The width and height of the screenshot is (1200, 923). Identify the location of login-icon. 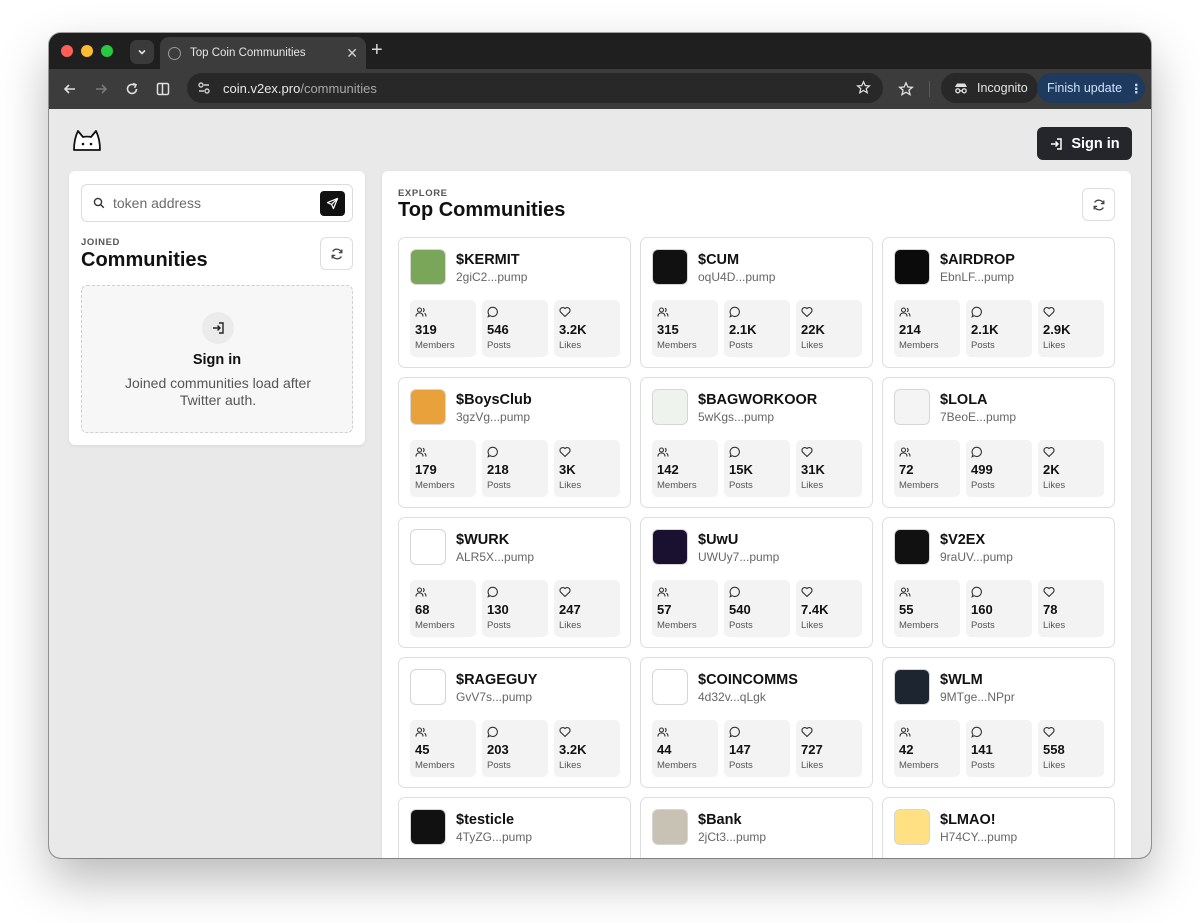
(218, 328).